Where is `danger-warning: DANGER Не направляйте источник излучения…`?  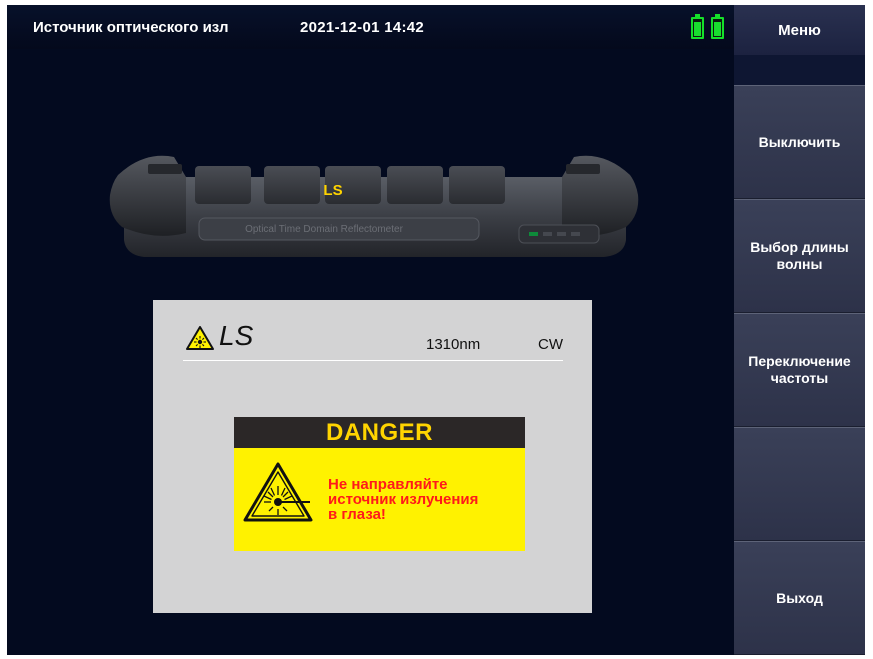 danger-warning: DANGER Не направляйте источник излучения… is located at coordinates (379, 484).